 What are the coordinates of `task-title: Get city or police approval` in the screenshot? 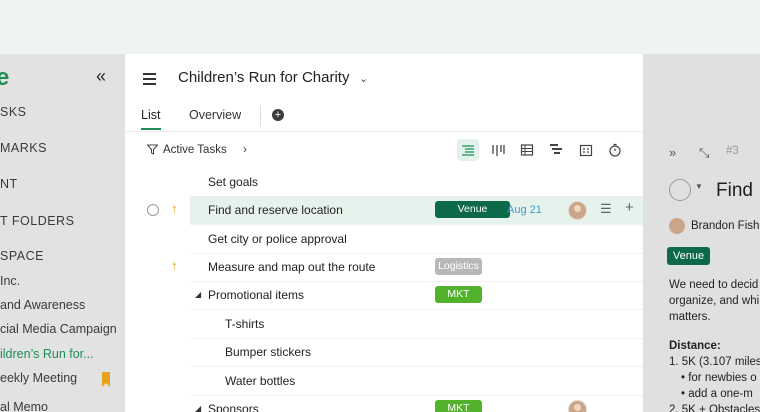 It's located at (277, 239).